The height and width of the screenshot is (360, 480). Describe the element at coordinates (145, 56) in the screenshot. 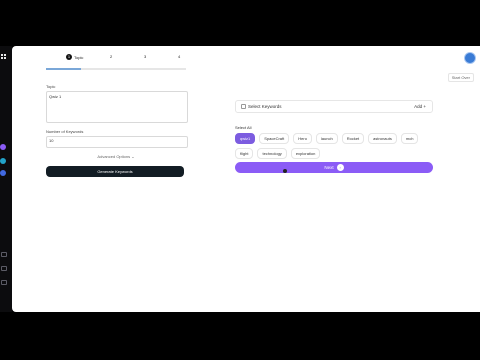

I see `step-3: 3` at that location.